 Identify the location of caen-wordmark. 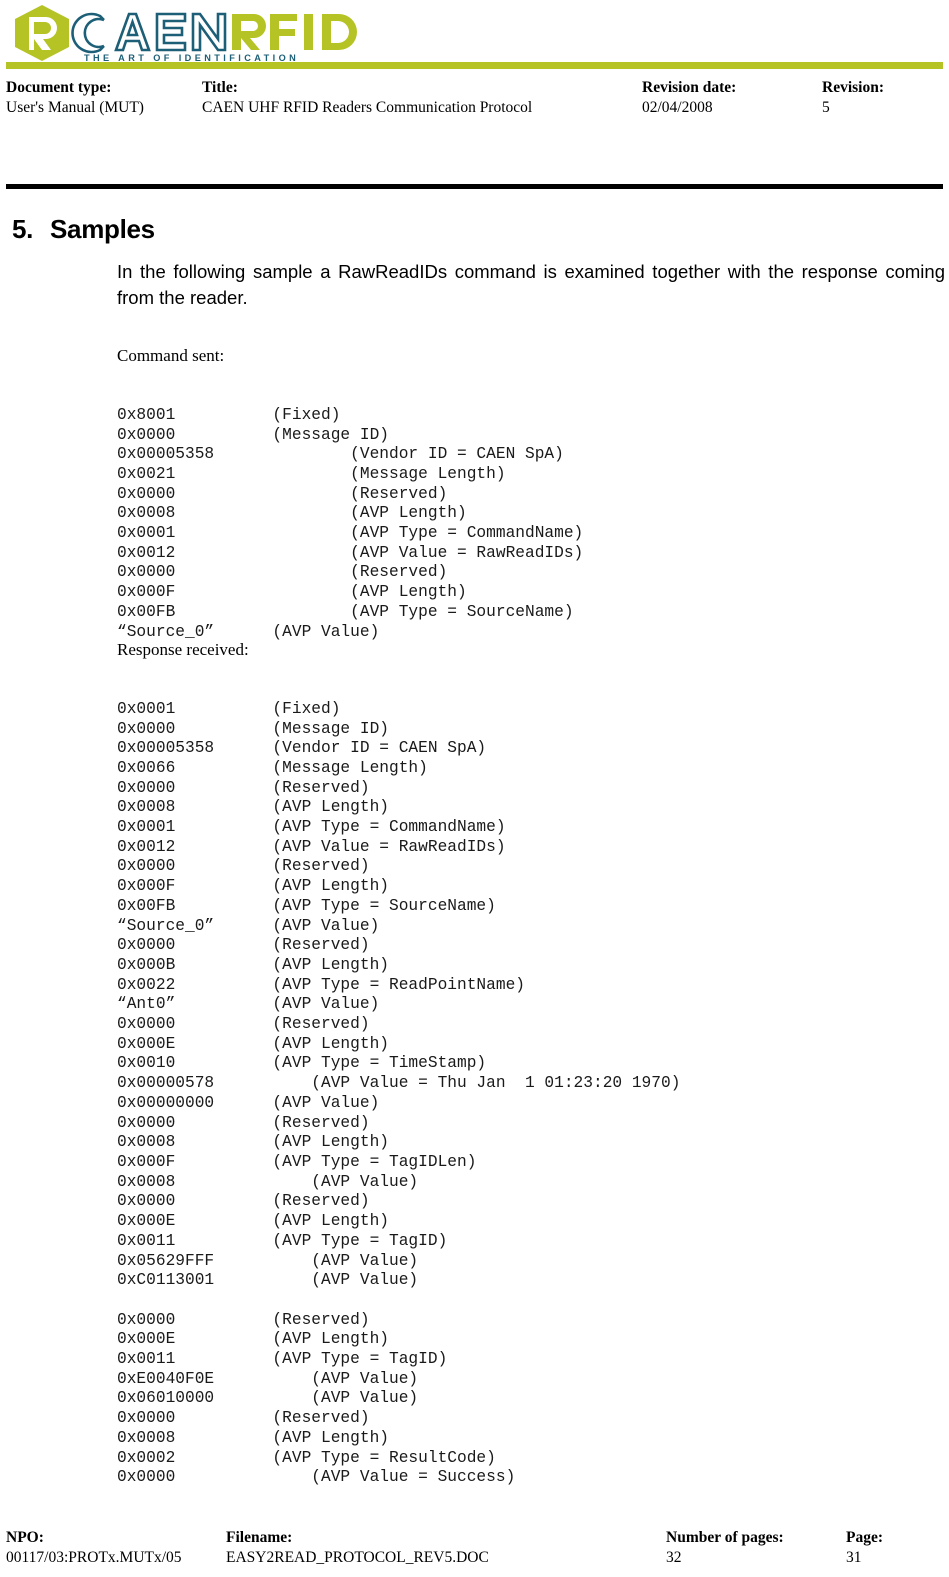
(149, 33).